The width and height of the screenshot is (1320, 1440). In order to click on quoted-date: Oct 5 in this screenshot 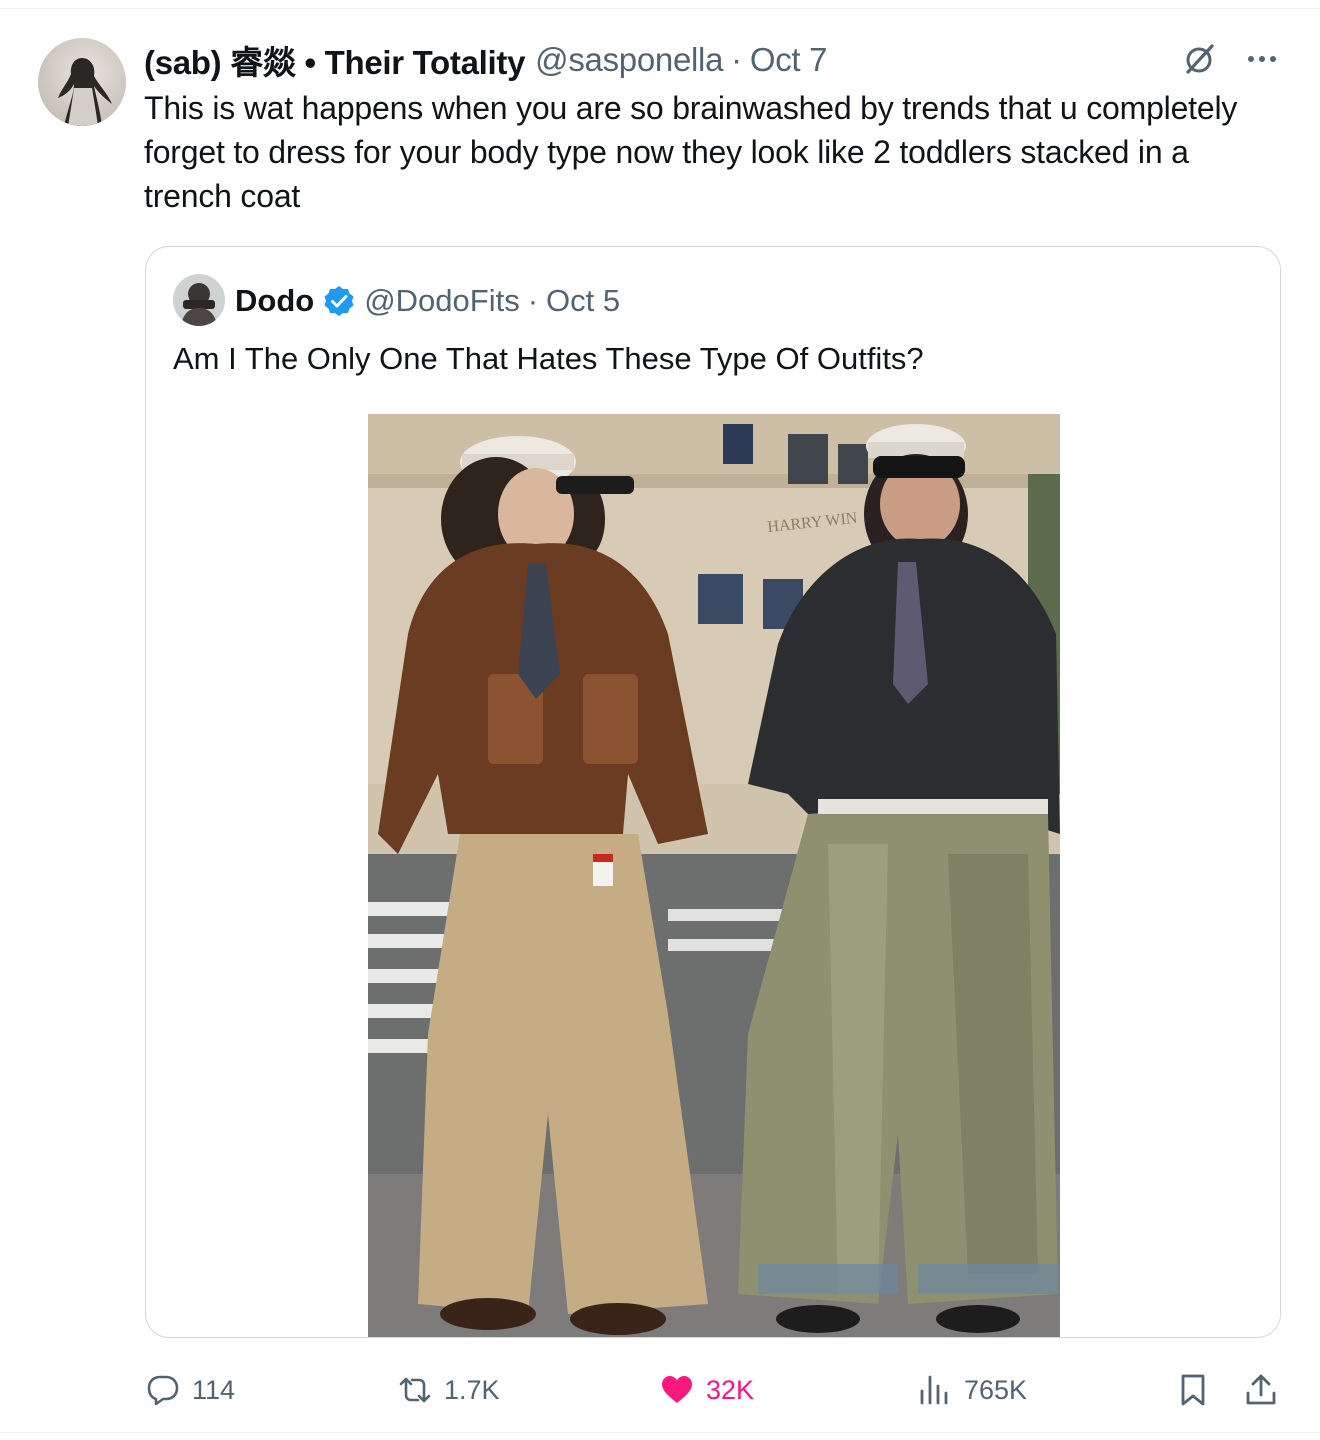, I will do `click(583, 301)`.